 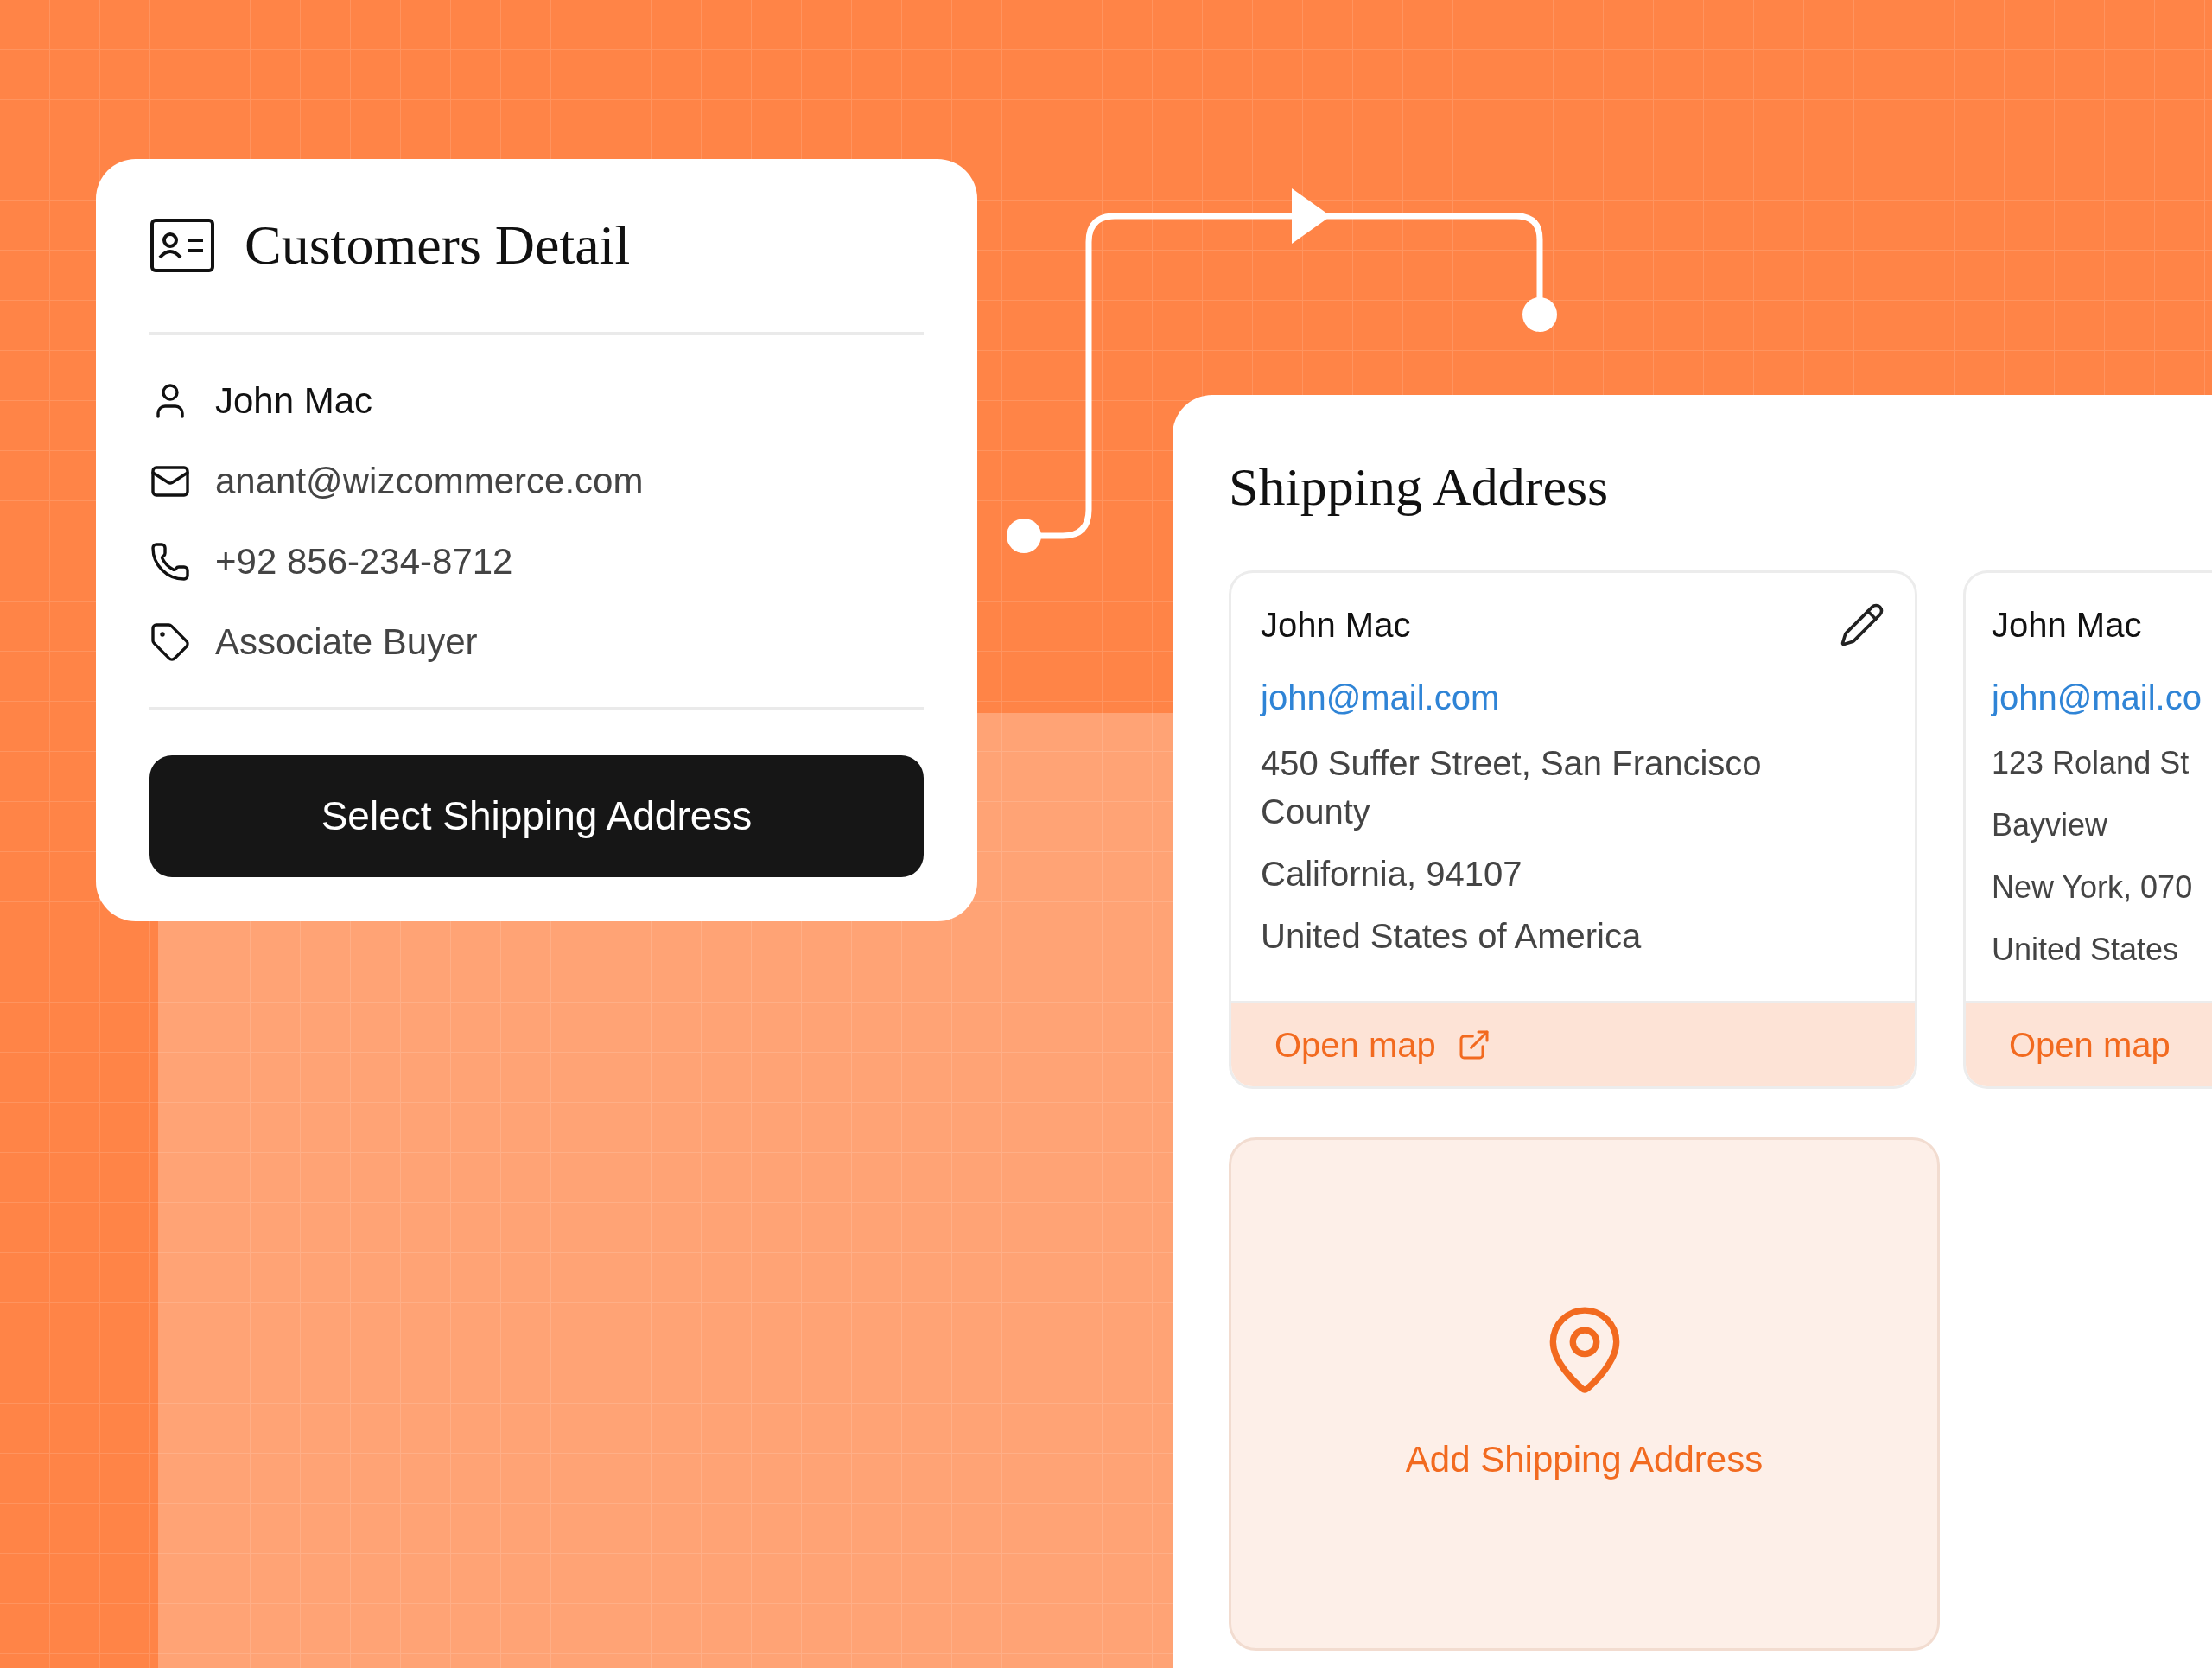 I want to click on select-shipping-button: Select Shipping Address, so click(x=536, y=816).